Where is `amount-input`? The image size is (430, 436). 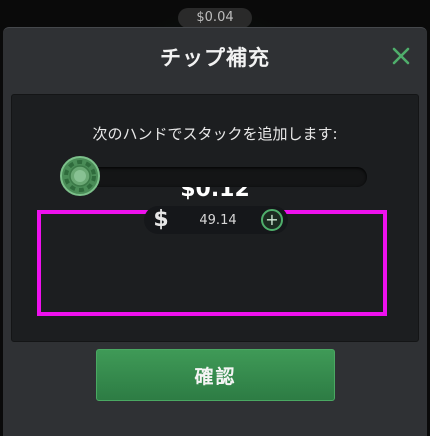 amount-input is located at coordinates (218, 220).